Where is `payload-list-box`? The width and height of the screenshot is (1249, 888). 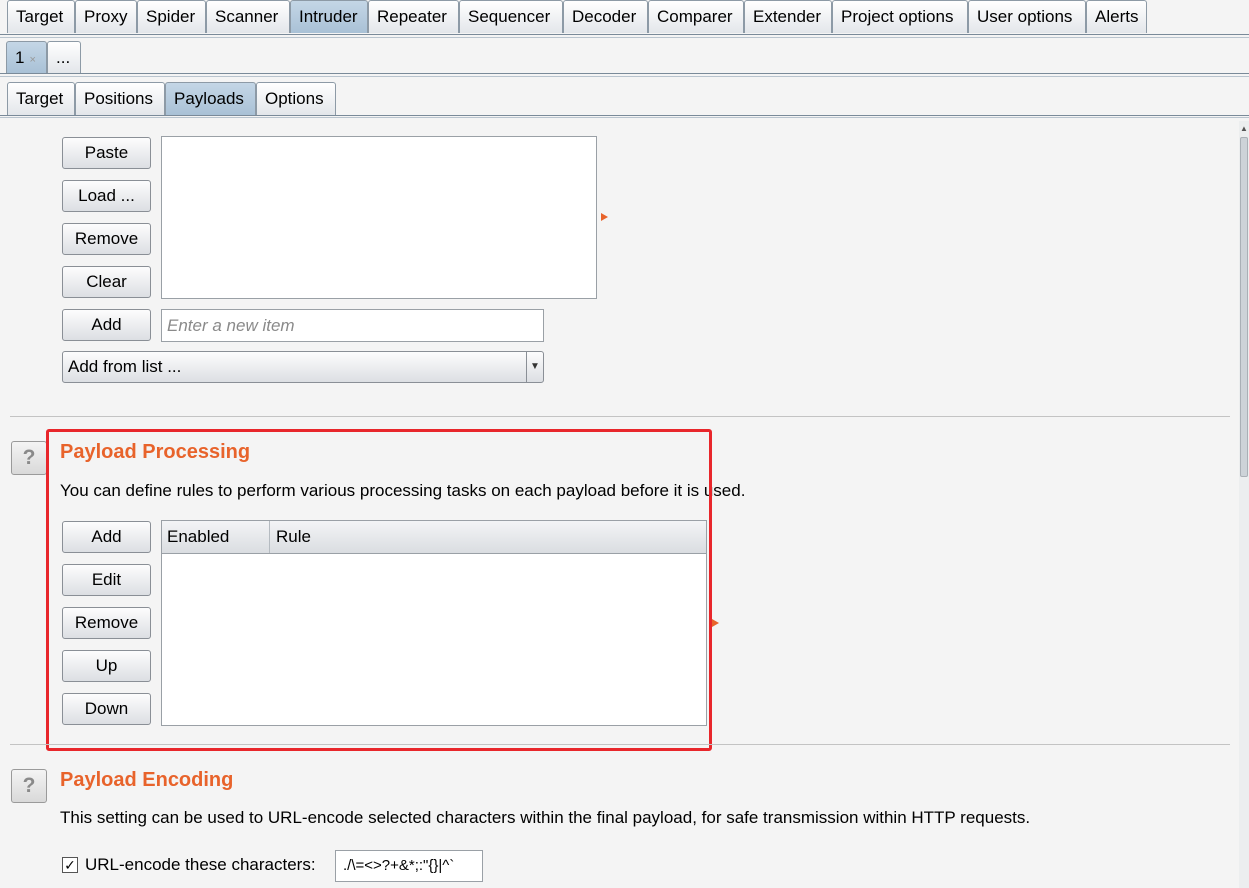 payload-list-box is located at coordinates (379, 217).